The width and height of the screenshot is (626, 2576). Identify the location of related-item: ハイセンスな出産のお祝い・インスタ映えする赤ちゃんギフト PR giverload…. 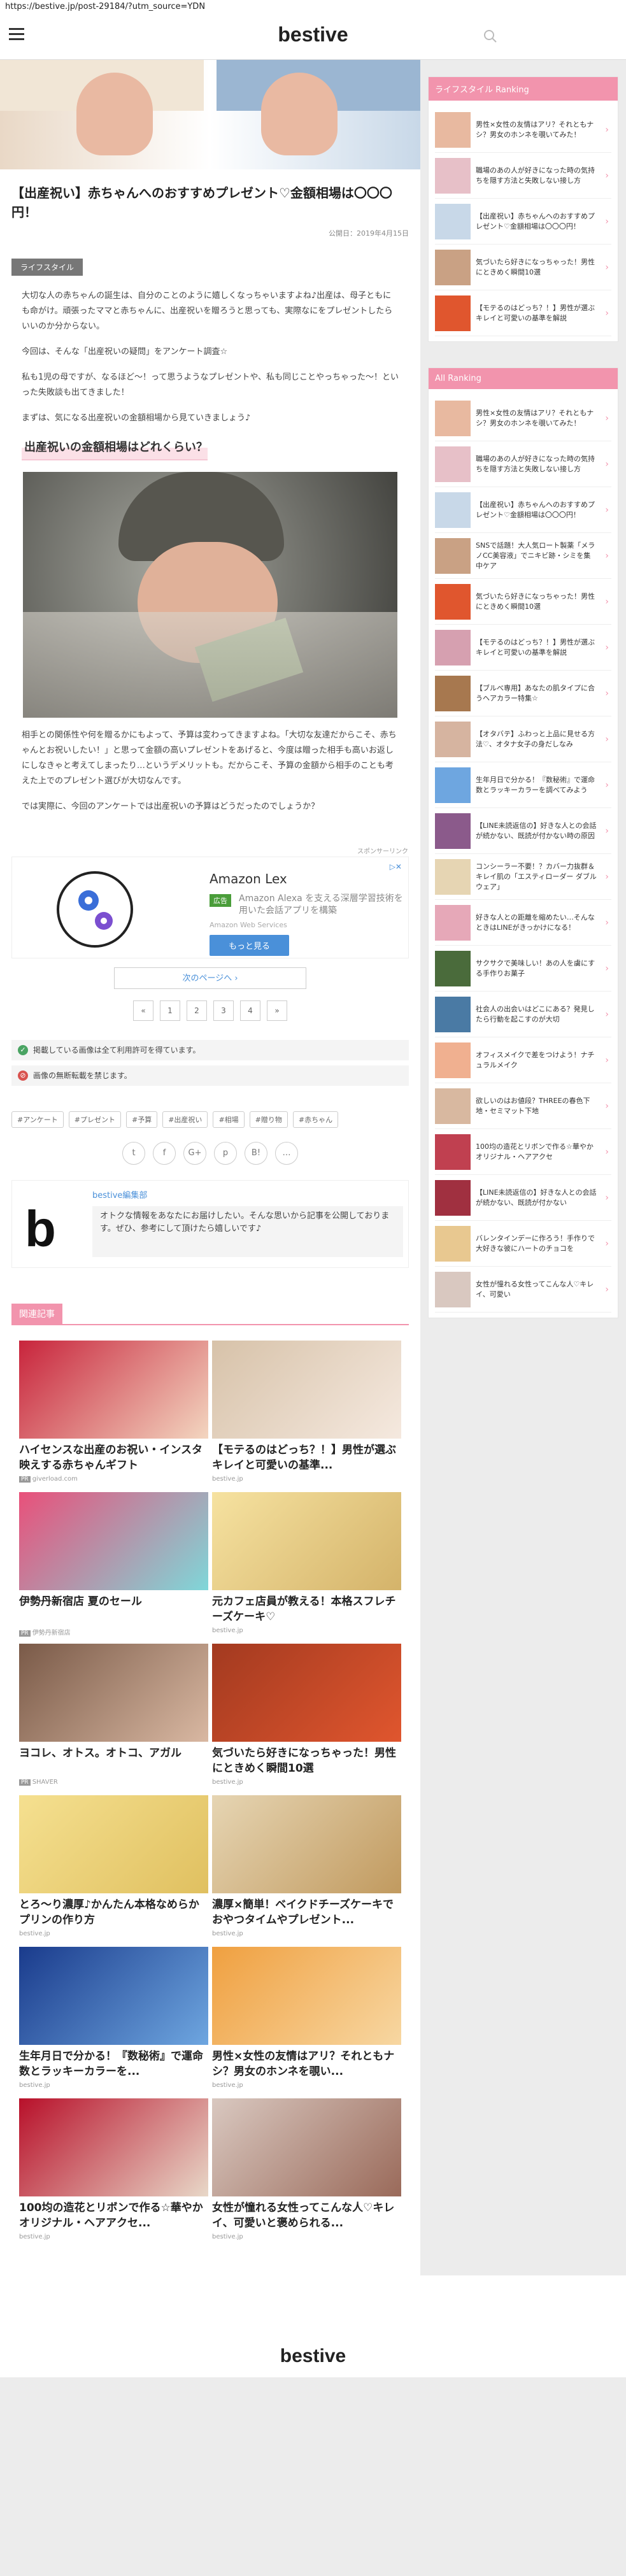
(113, 1417).